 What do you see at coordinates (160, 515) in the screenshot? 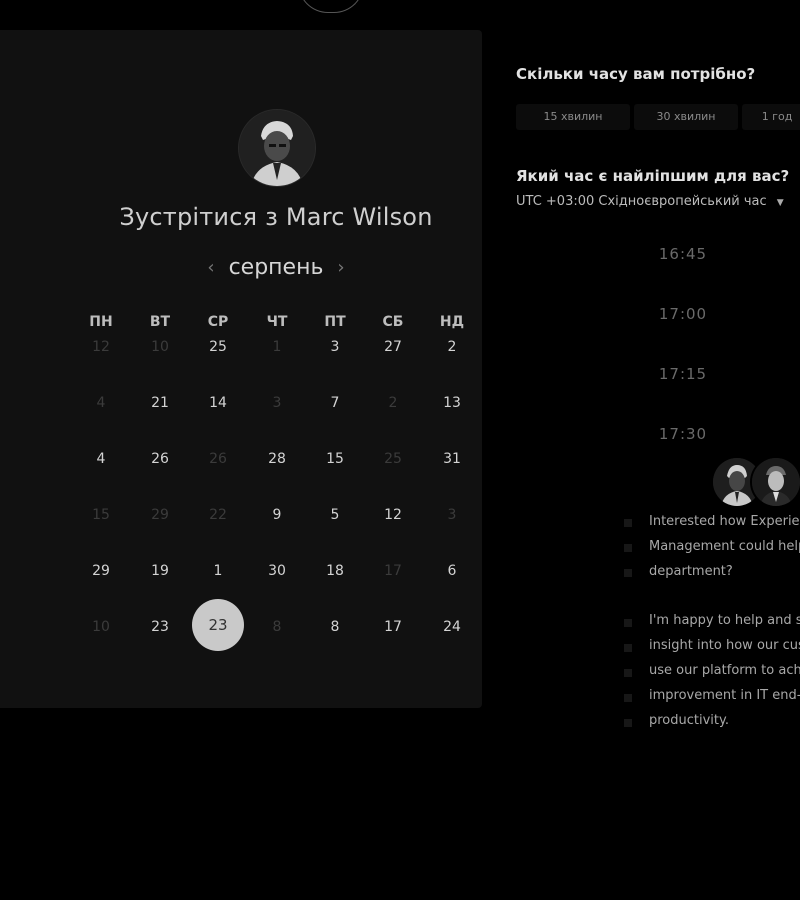
I see `calendar-day-disabled: 29` at bounding box center [160, 515].